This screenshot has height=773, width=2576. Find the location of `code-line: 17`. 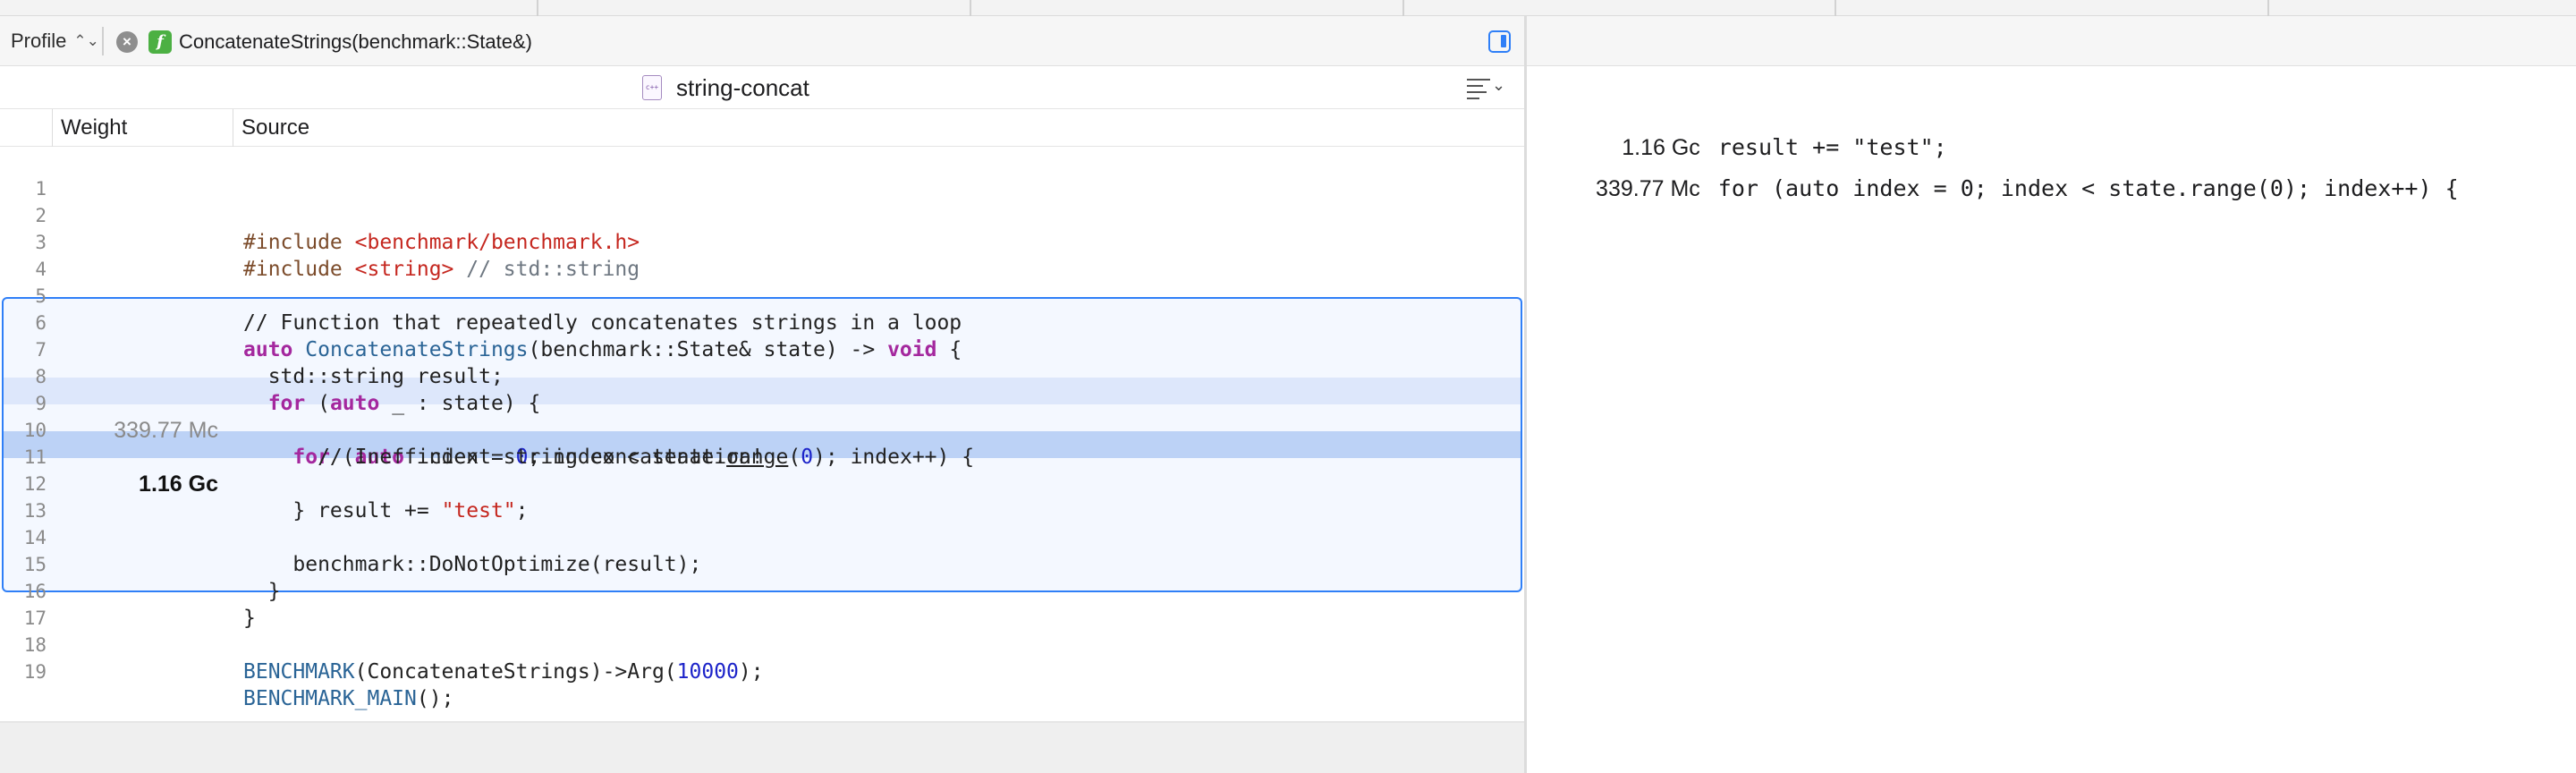

code-line: 17 is located at coordinates (762, 603).